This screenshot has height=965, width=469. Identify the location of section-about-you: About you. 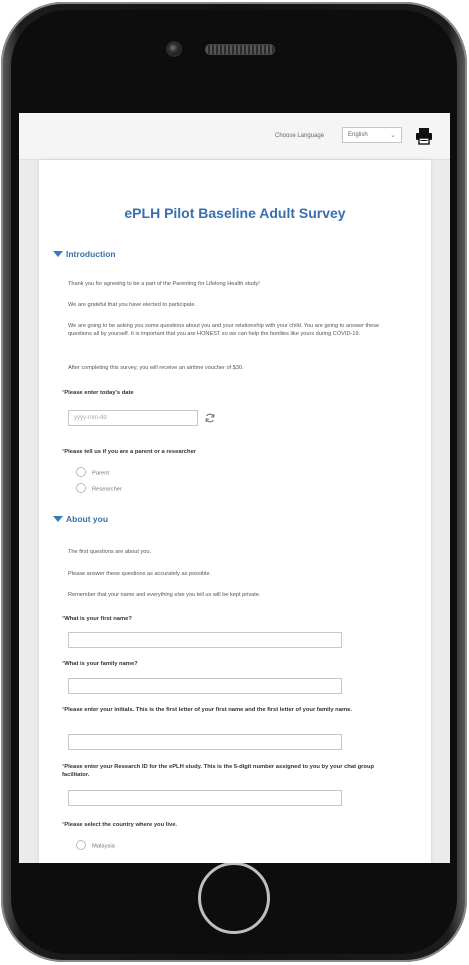
(80, 519).